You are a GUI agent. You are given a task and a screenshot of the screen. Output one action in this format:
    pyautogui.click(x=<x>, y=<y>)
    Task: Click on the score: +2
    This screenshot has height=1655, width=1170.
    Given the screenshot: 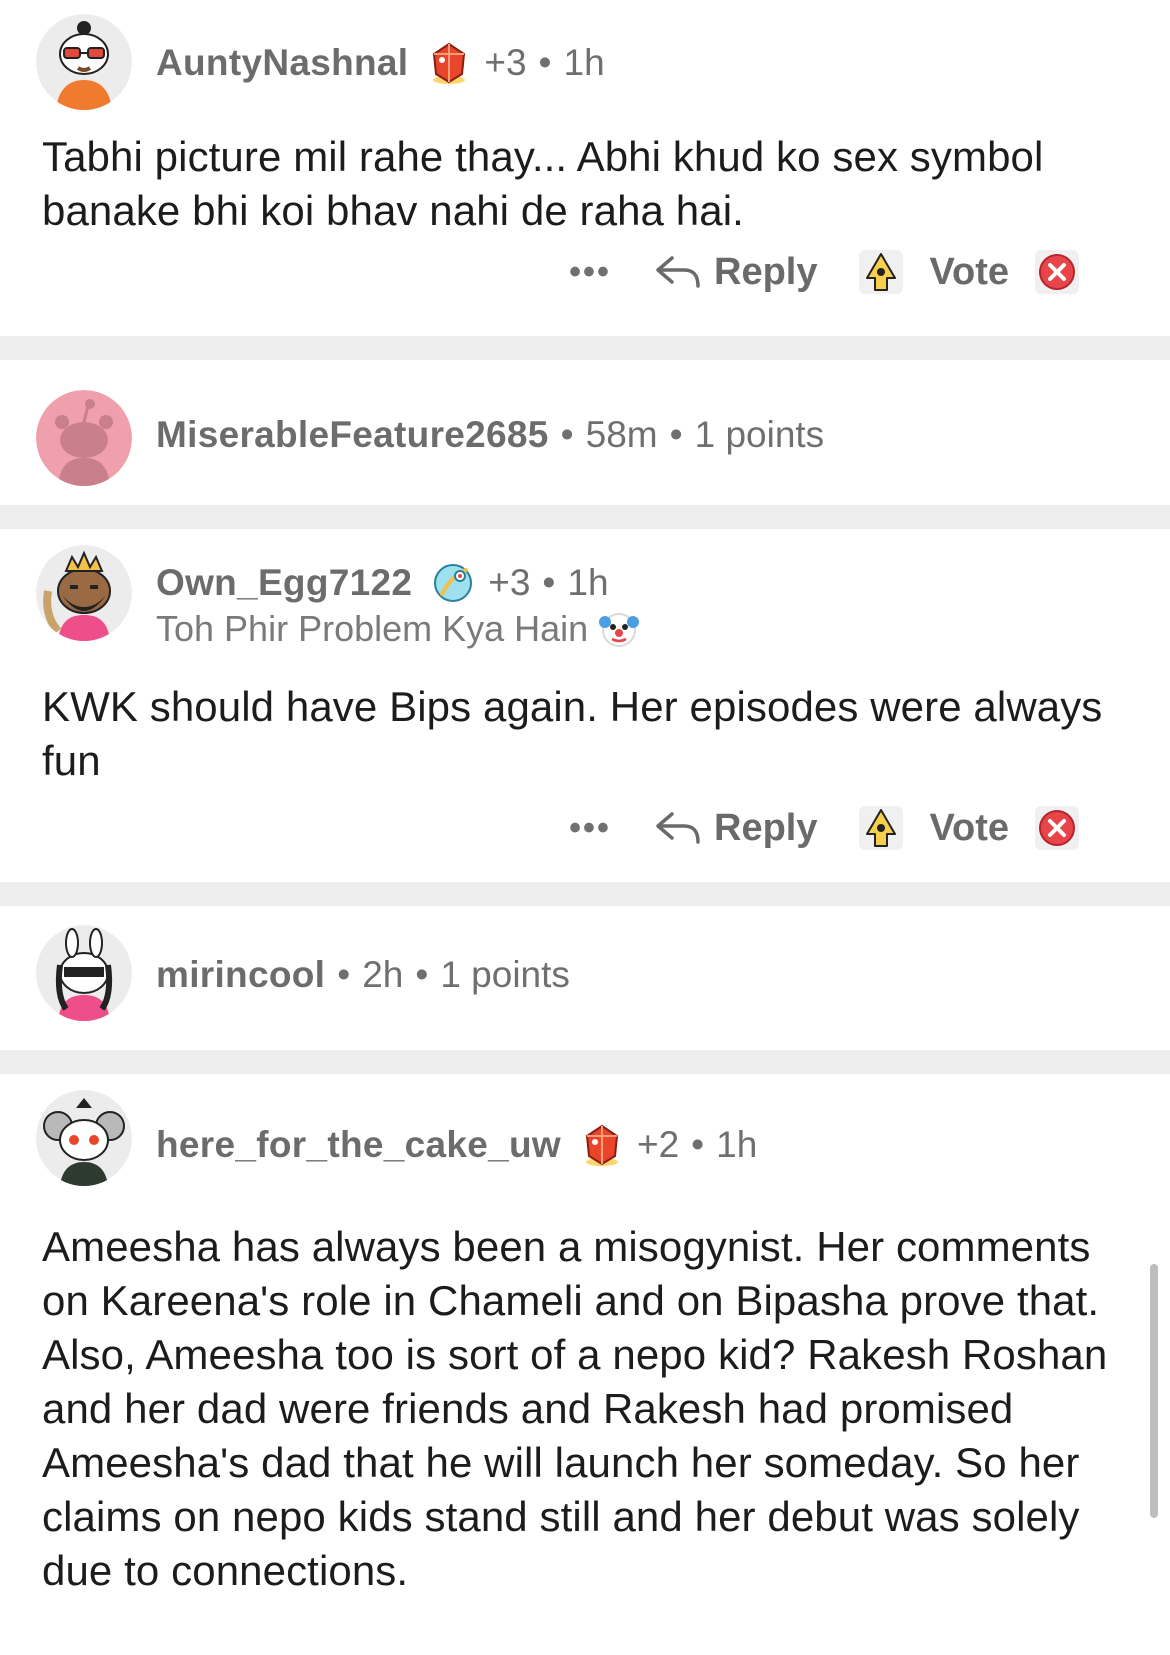 What is the action you would take?
    pyautogui.click(x=658, y=1144)
    